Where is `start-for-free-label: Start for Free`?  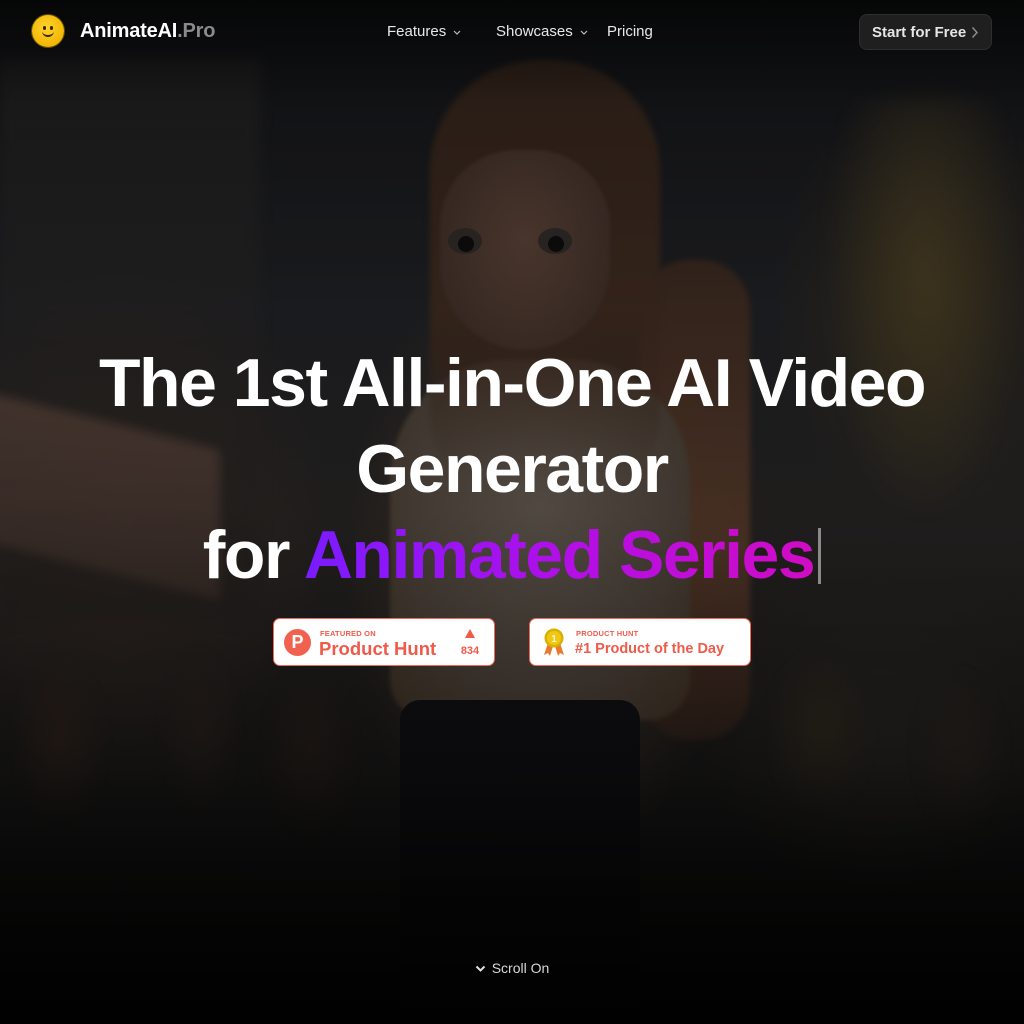
start-for-free-label: Start for Free is located at coordinates (919, 32).